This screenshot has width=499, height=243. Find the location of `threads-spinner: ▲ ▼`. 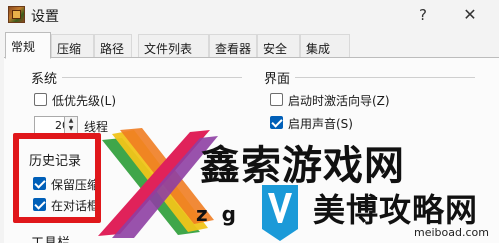

threads-spinner: ▲ ▼ is located at coordinates (71, 125).